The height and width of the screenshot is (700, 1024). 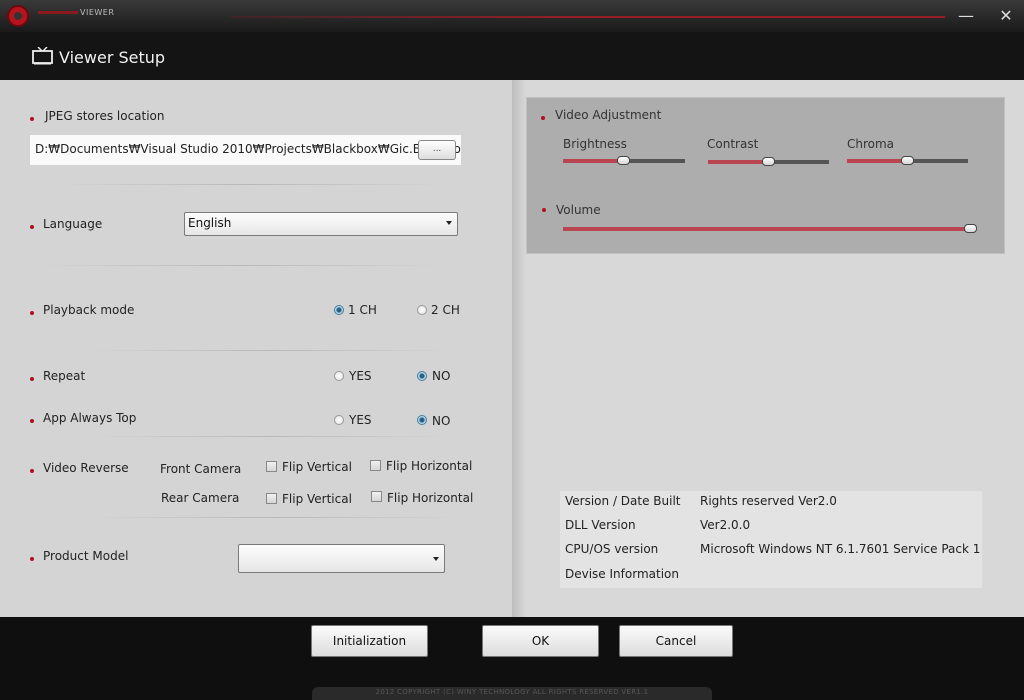 What do you see at coordinates (676, 641) in the screenshot?
I see `cancel-button: Cancel` at bounding box center [676, 641].